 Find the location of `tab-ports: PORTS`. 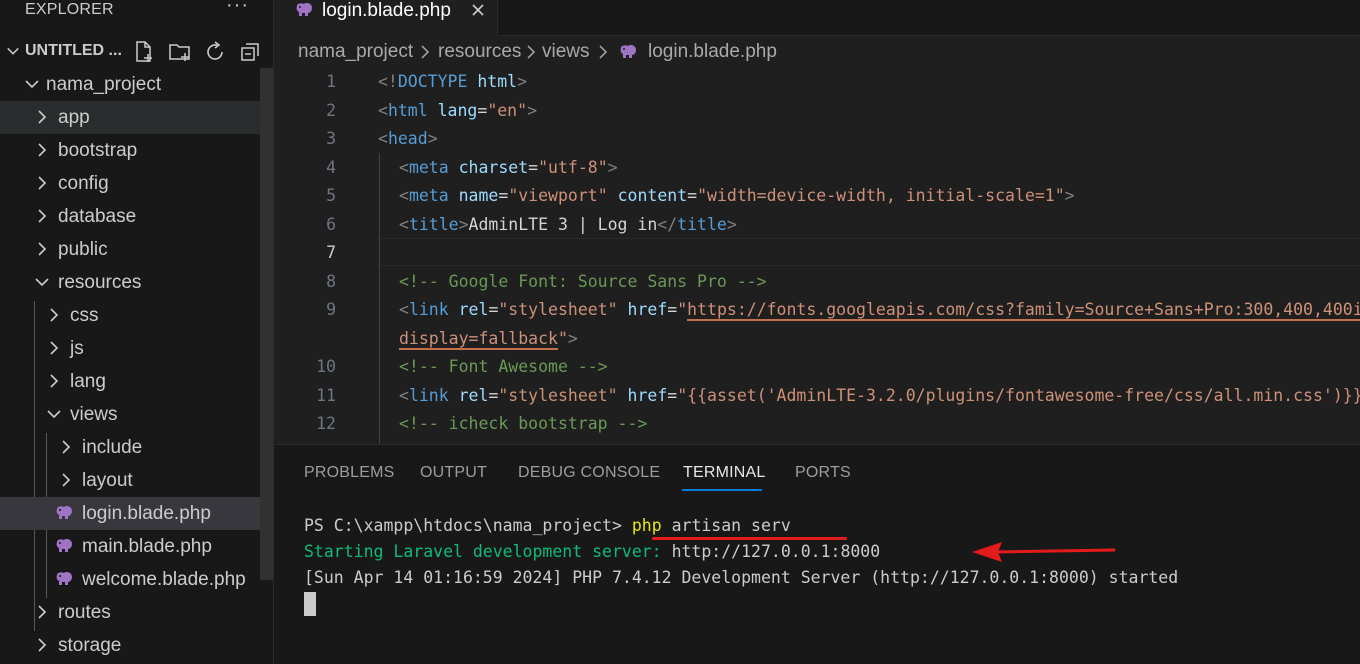

tab-ports: PORTS is located at coordinates (823, 473).